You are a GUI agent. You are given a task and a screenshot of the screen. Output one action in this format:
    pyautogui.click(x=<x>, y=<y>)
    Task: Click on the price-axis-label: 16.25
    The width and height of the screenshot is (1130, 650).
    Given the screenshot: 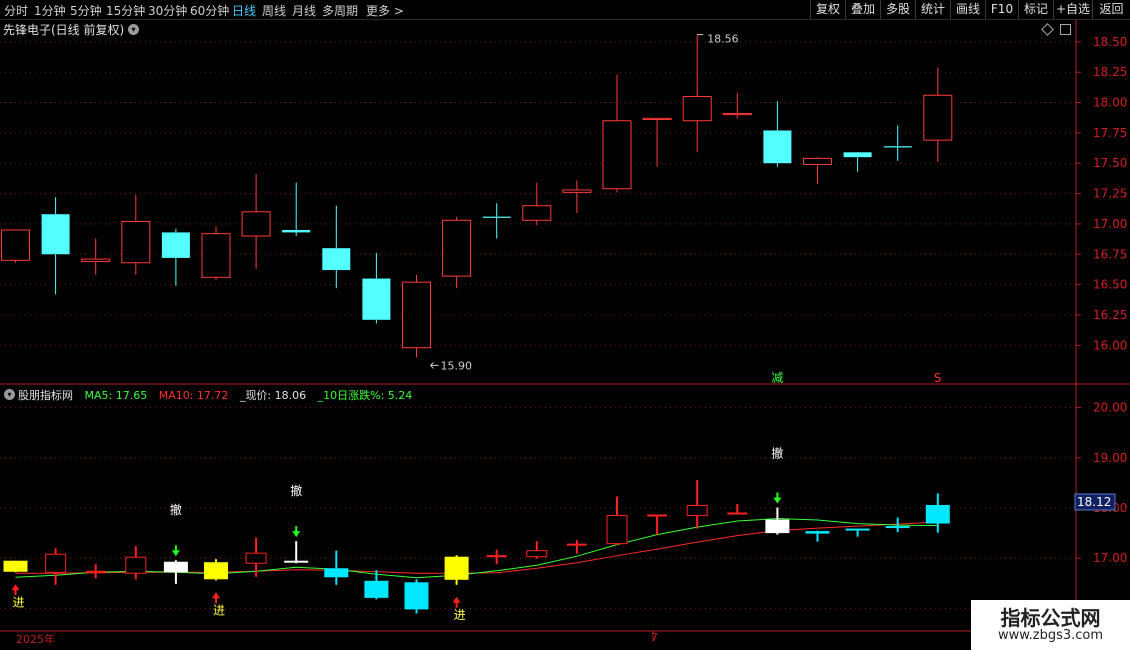 What is the action you would take?
    pyautogui.click(x=1110, y=315)
    